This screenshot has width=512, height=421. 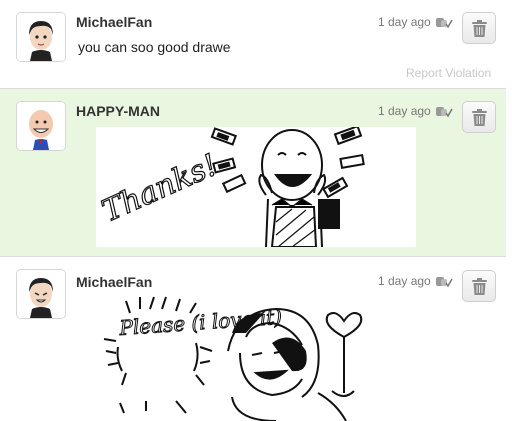 I want to click on comment-text: you can soo good drawe, so click(x=154, y=47).